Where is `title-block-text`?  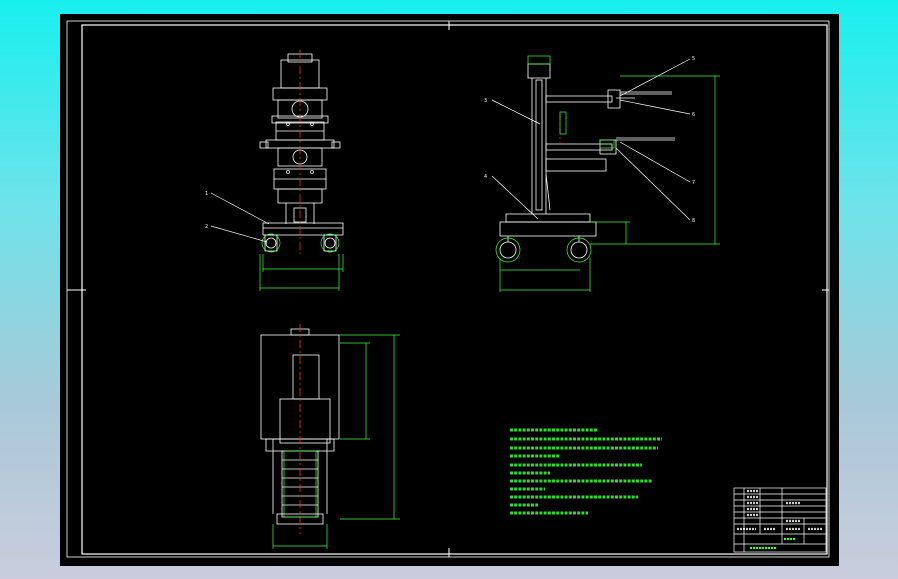
title-block-text is located at coordinates (779, 510).